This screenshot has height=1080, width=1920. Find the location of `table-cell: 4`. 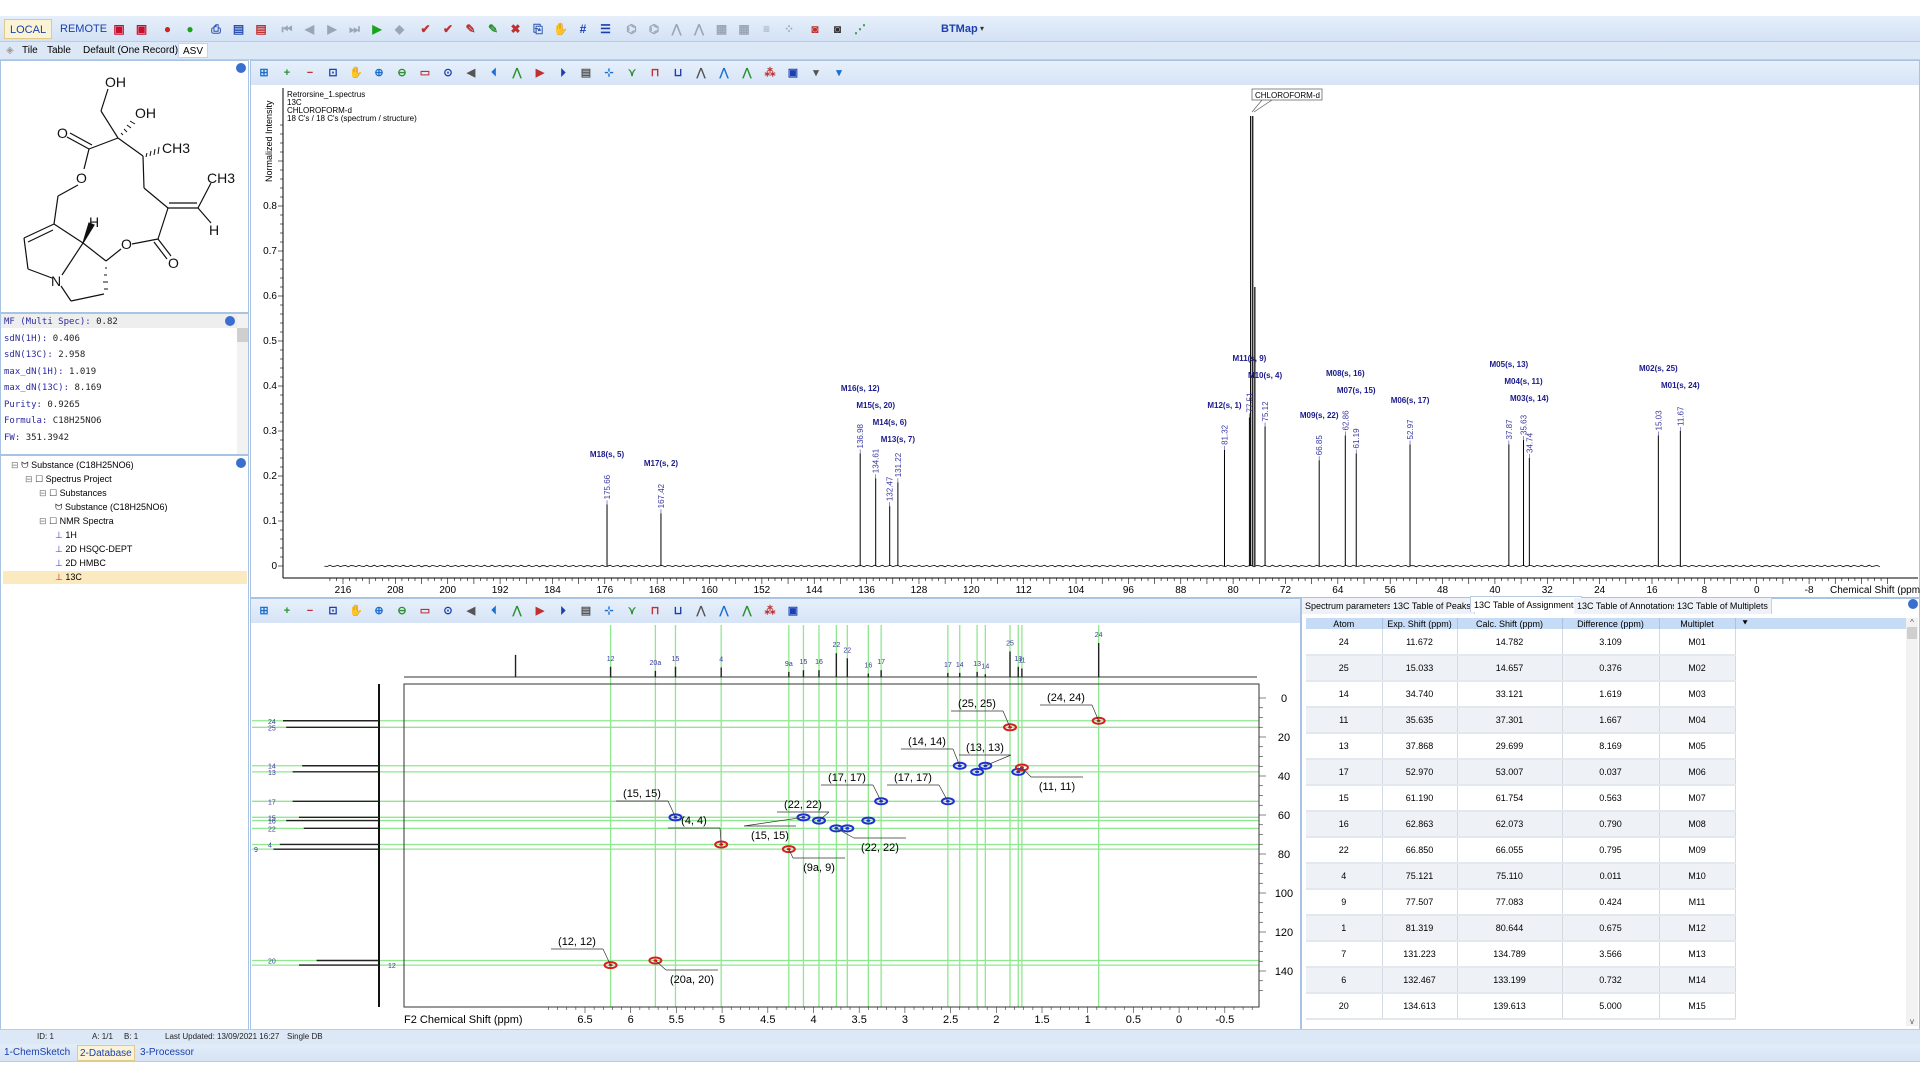

table-cell: 4 is located at coordinates (1344, 876).